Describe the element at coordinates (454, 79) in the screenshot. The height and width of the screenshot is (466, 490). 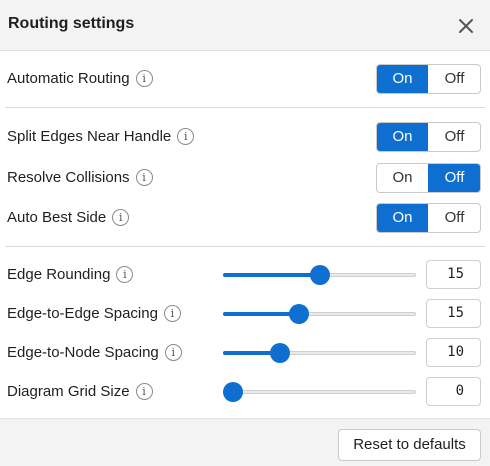
I see `automatic-routing-off: Off` at that location.